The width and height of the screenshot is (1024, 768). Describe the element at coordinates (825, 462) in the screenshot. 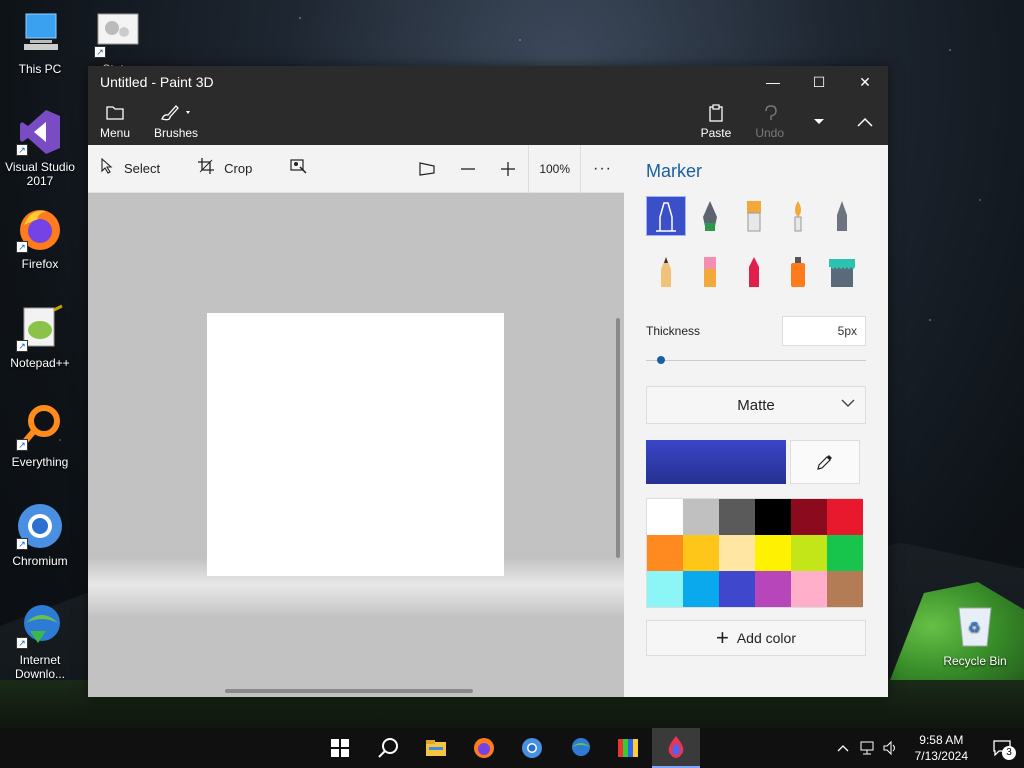

I see `eyedropper-button` at that location.